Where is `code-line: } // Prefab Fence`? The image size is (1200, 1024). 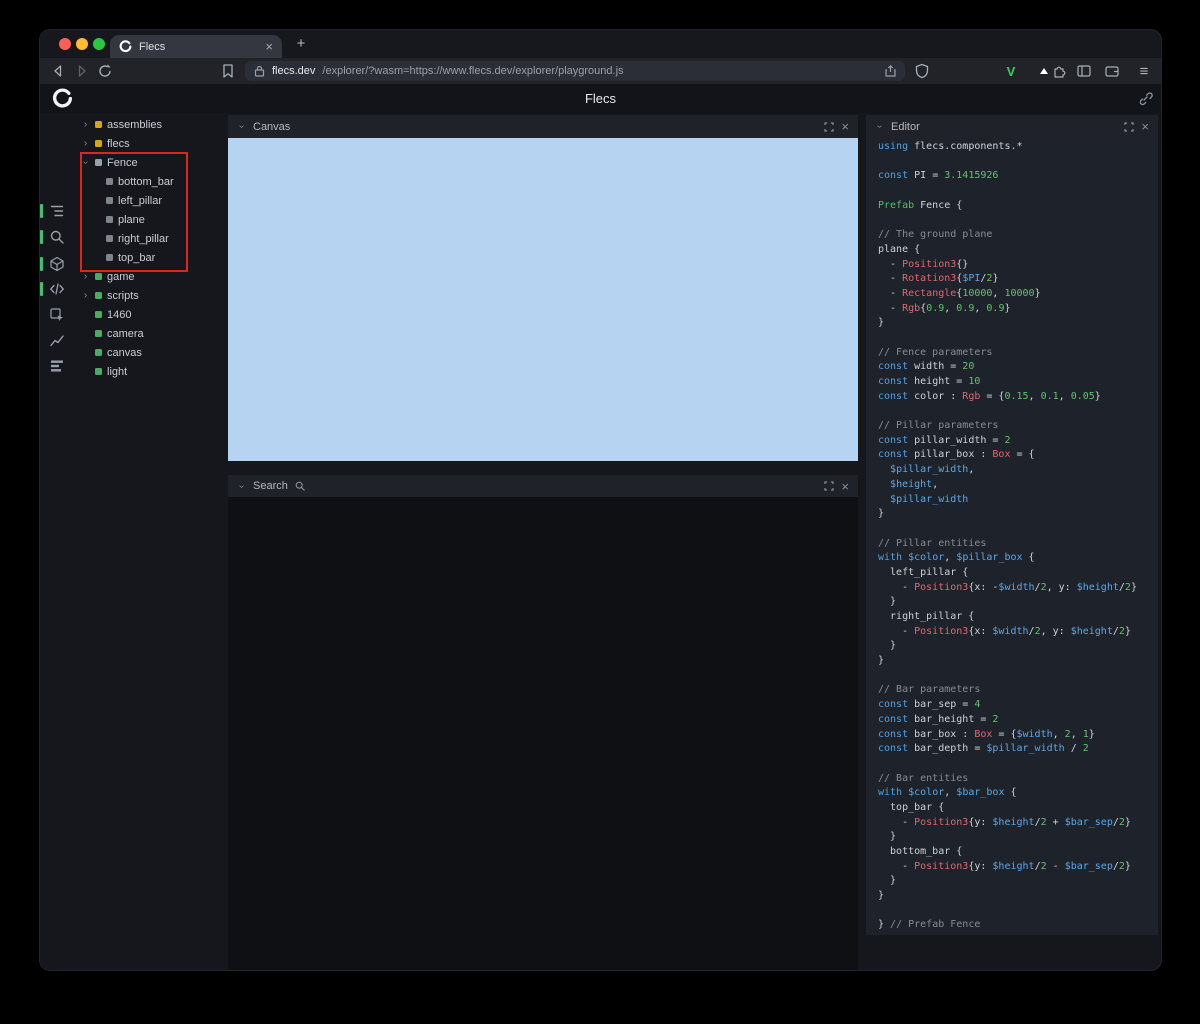
code-line: } // Prefab Fence is located at coordinates (929, 925).